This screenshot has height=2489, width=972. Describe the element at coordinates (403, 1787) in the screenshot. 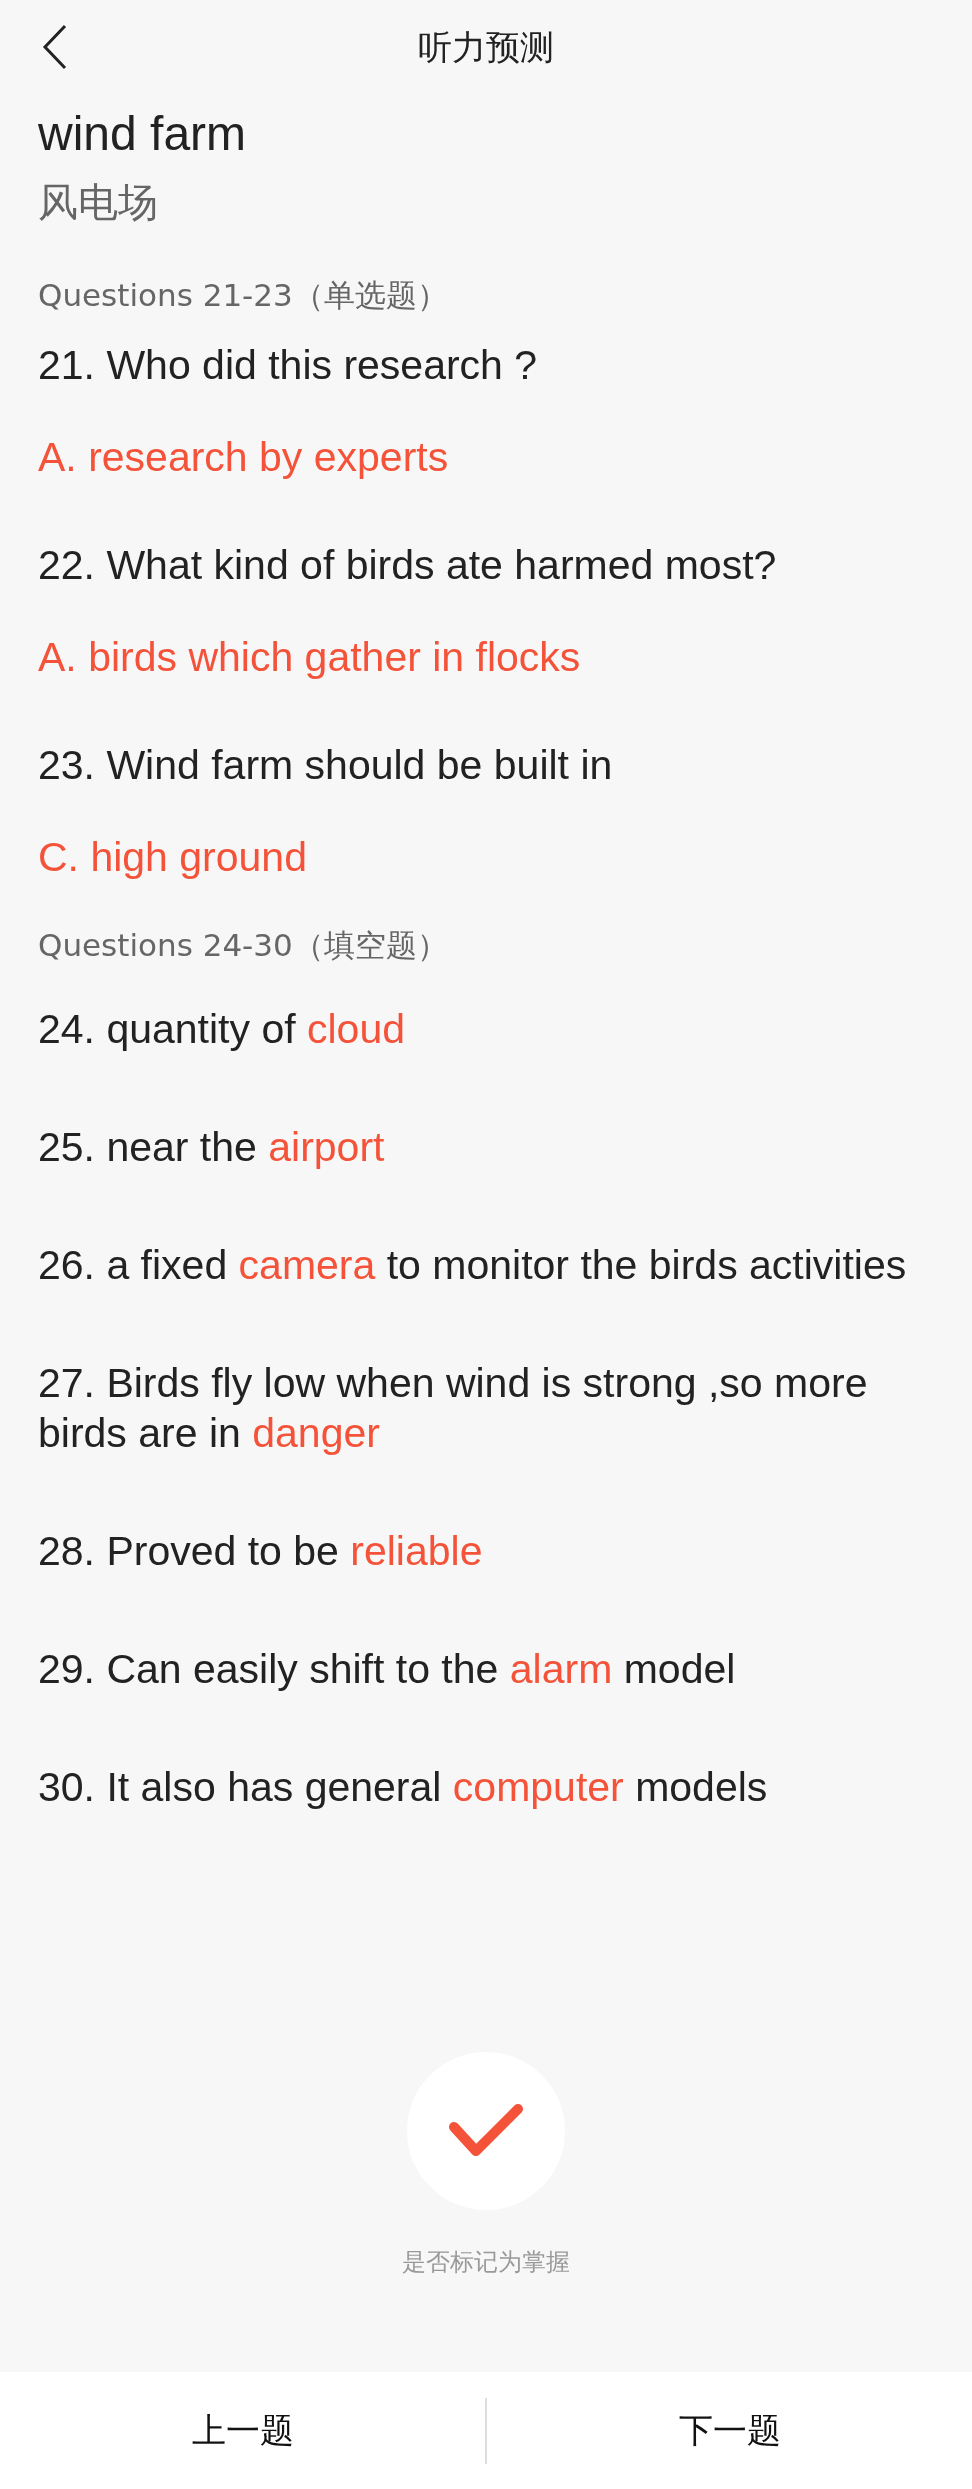

I see `question-text: 30. It also has general computer models` at that location.